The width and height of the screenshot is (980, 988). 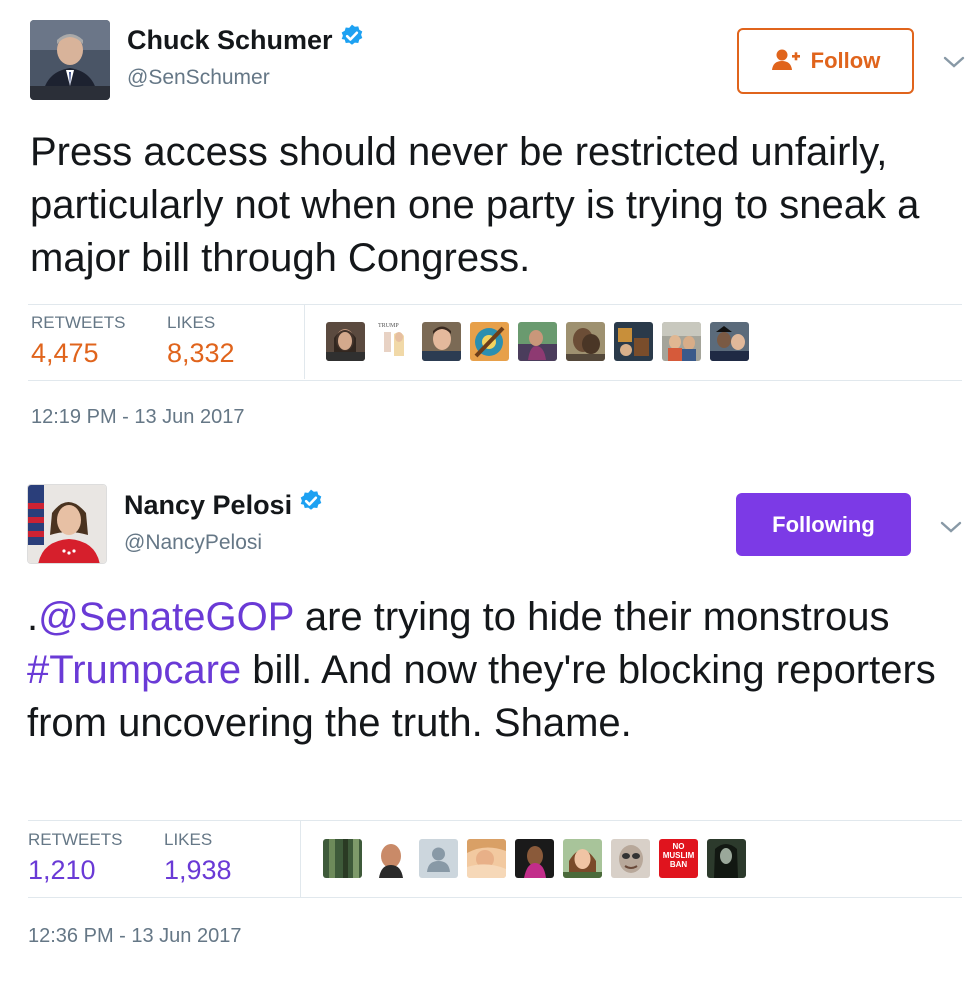 I want to click on likes-count: 8,332, so click(x=201, y=353).